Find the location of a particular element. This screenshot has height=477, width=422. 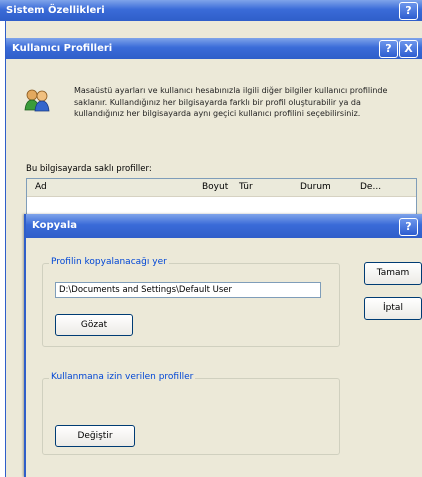

profiles-titlebar: Kullanıcı Profilleri ? X is located at coordinates (214, 48).